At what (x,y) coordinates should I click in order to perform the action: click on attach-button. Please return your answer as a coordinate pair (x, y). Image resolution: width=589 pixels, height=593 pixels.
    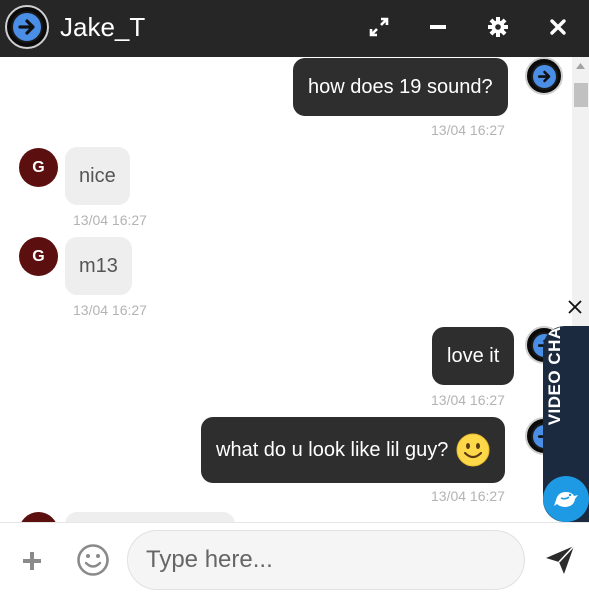
    Looking at the image, I should click on (32, 561).